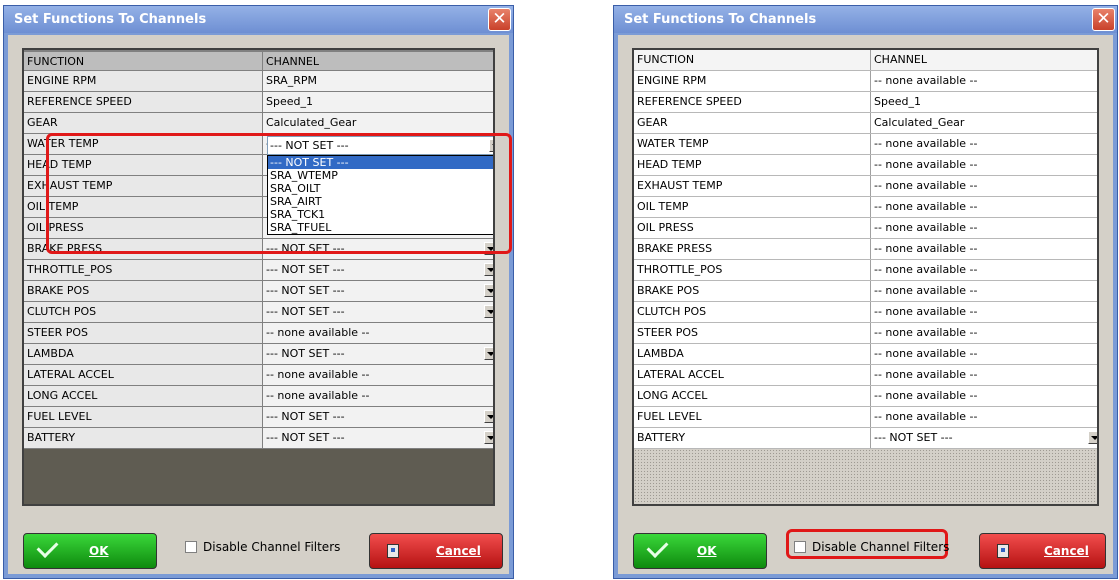  What do you see at coordinates (258, 270) in the screenshot?
I see `table-row: THROTTLE_POS --- NOT SET ---` at bounding box center [258, 270].